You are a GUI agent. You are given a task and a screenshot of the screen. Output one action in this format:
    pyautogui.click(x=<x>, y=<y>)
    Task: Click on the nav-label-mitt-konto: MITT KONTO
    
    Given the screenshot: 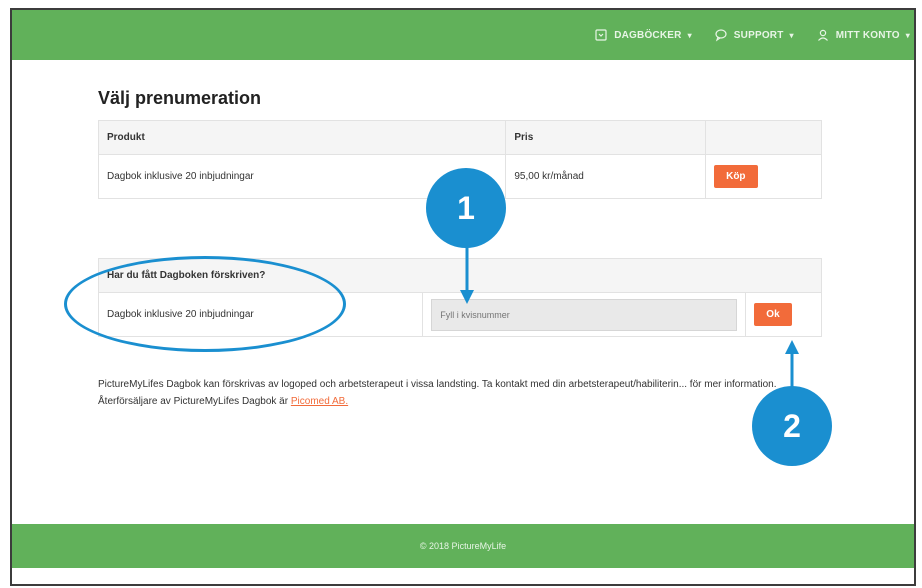 What is the action you would take?
    pyautogui.click(x=867, y=35)
    